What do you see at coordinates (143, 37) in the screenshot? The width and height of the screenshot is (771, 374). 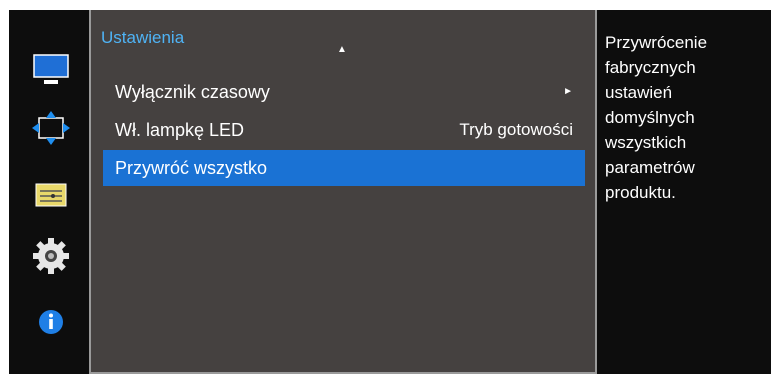 I see `menu-title: Ustawienia` at bounding box center [143, 37].